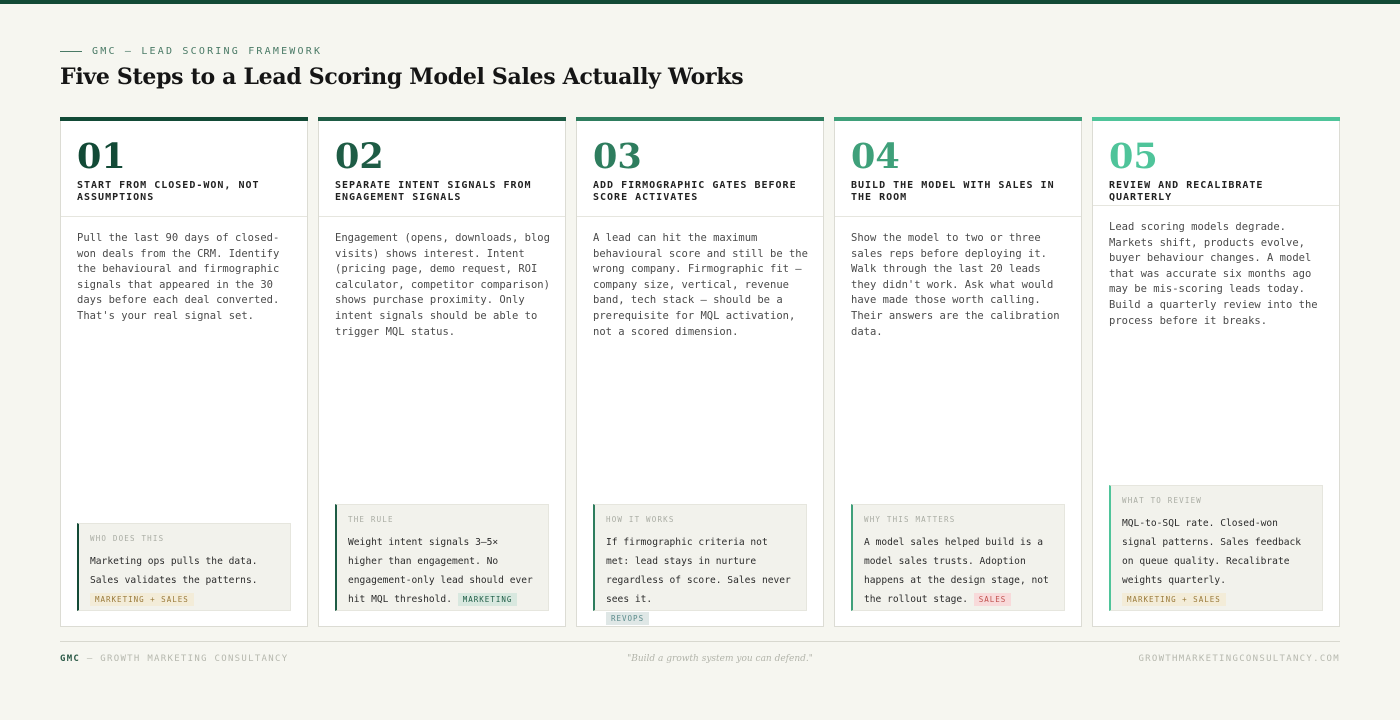 This screenshot has height=720, width=1400. Describe the element at coordinates (1216, 163) in the screenshot. I see `step-header-5: 05 REVIEW AND RECALIBRATE QUARTERLY` at that location.